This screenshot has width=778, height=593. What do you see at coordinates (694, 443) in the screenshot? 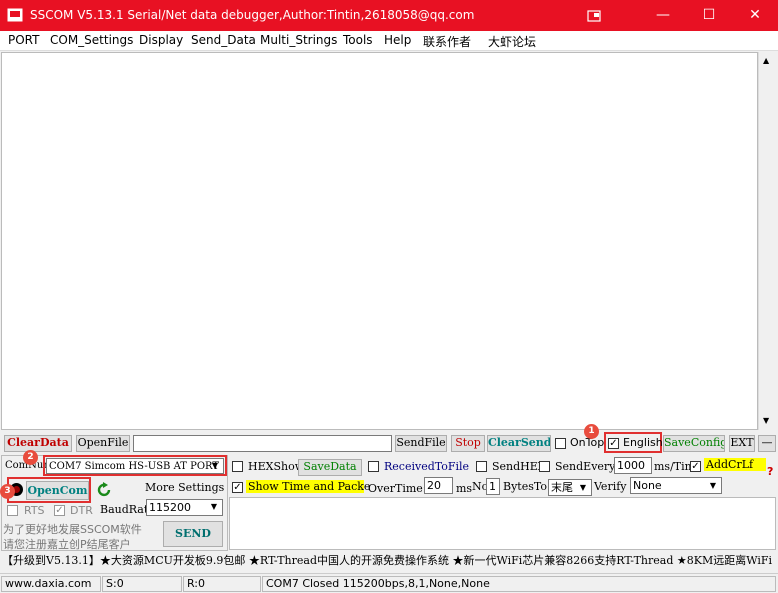
I see `save-config-button: SaveConfig` at bounding box center [694, 443].